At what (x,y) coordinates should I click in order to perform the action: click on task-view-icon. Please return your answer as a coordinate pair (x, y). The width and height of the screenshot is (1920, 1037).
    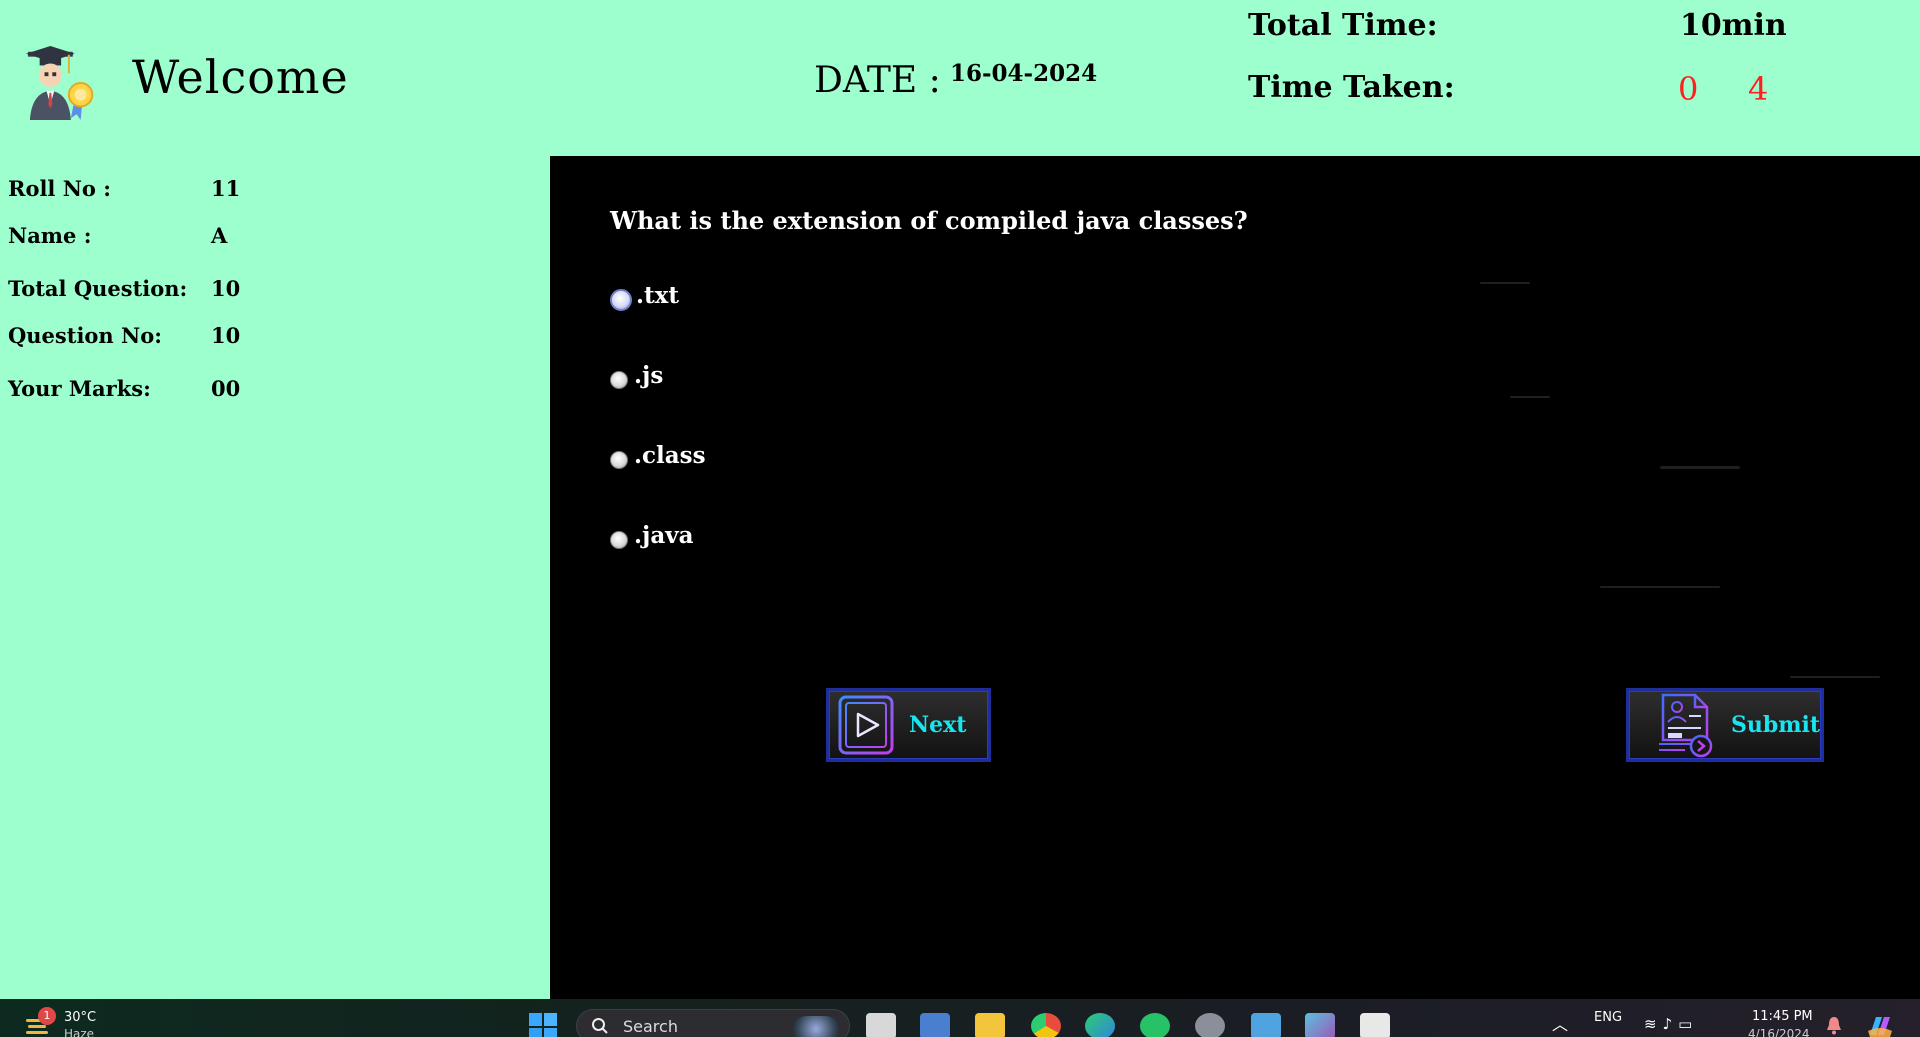
    Looking at the image, I should click on (881, 1025).